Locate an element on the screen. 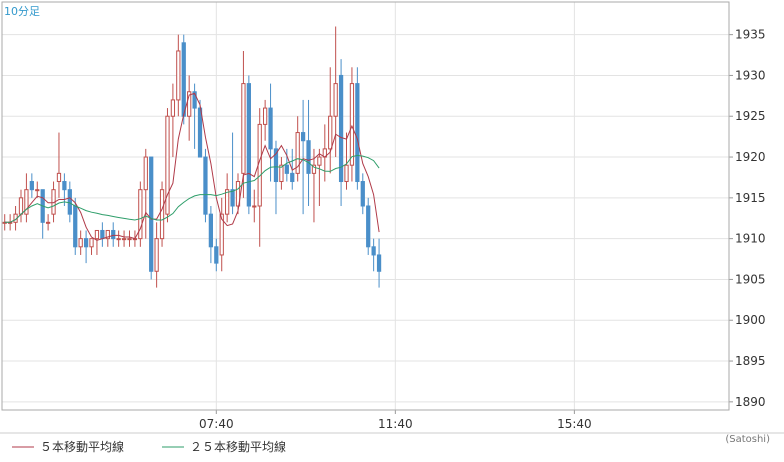 The height and width of the screenshot is (462, 784). y-tick-label: 1930 is located at coordinates (750, 75).